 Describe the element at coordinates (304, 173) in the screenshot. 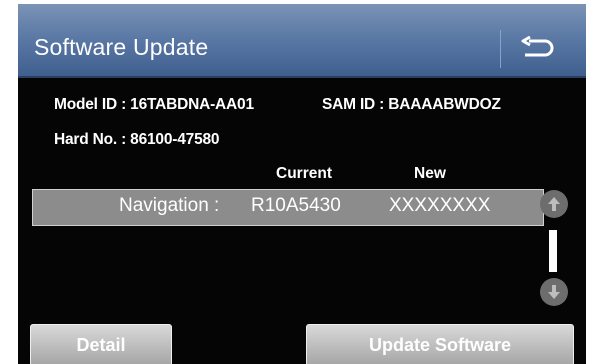

I see `column-header-current: Current` at that location.